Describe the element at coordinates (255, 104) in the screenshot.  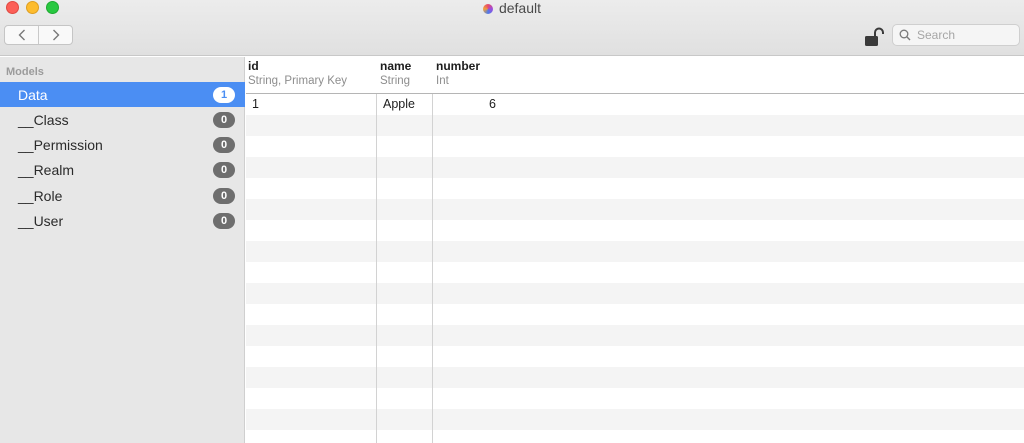
I see `cell-id: 1` at that location.